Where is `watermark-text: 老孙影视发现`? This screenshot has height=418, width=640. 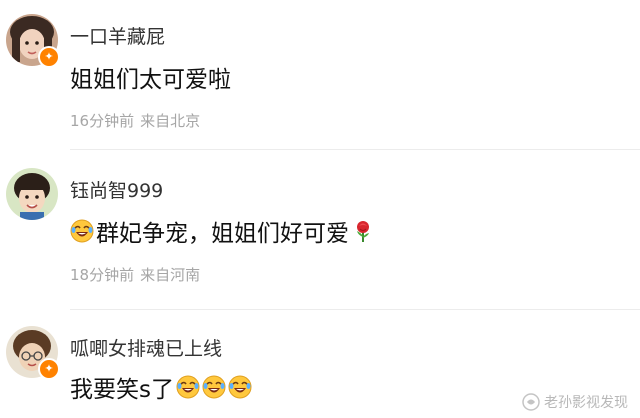 watermark-text: 老孙影视发现 is located at coordinates (586, 403).